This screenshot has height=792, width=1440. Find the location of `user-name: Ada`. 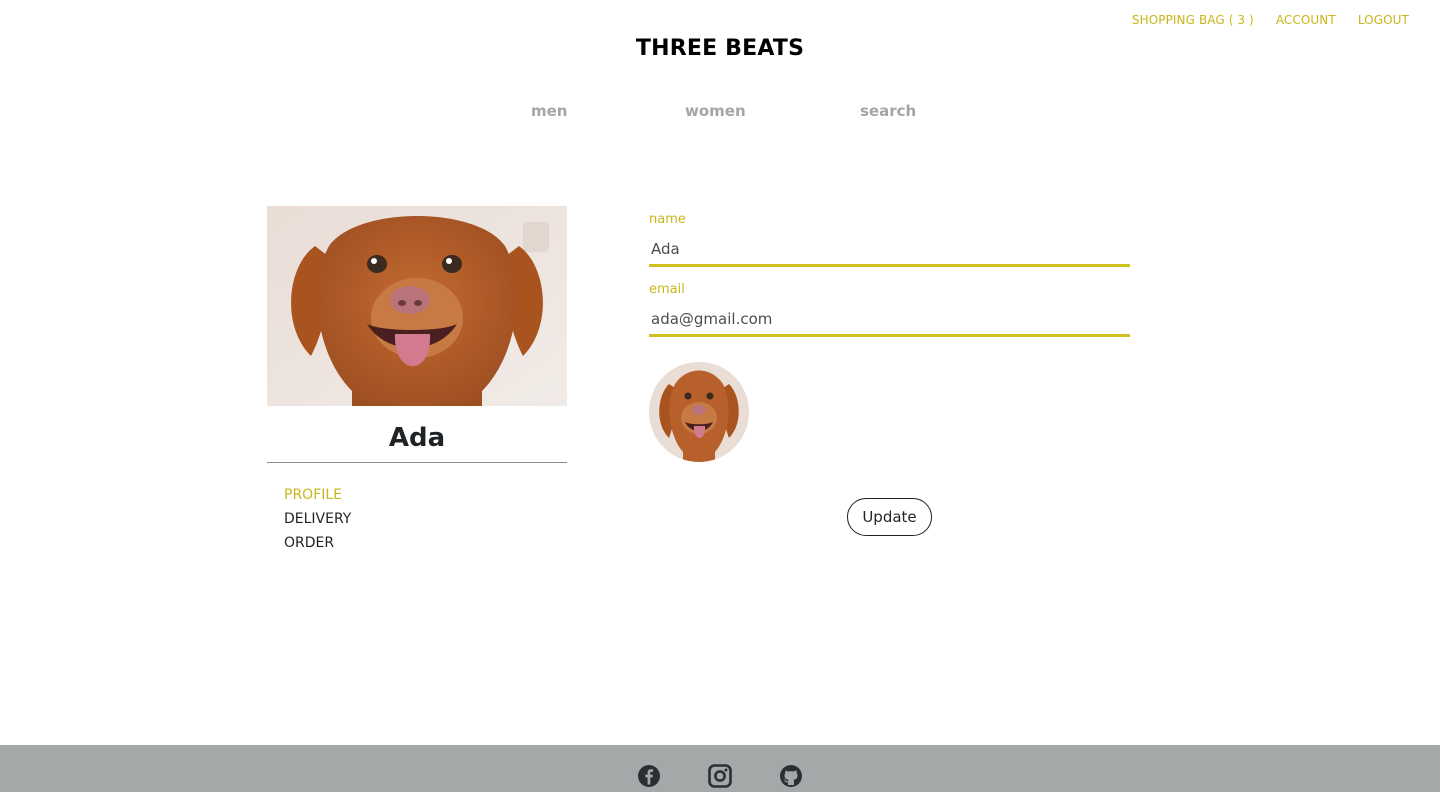

user-name: Ada is located at coordinates (417, 434).